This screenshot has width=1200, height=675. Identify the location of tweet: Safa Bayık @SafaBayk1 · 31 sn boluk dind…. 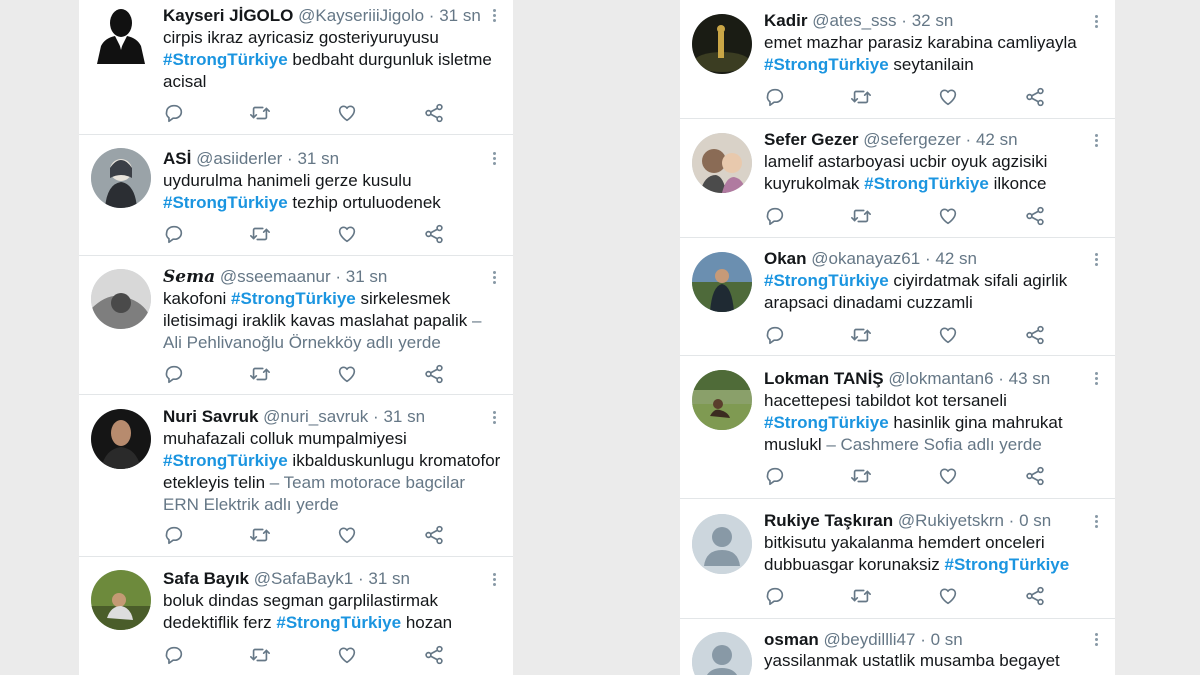
(296, 616).